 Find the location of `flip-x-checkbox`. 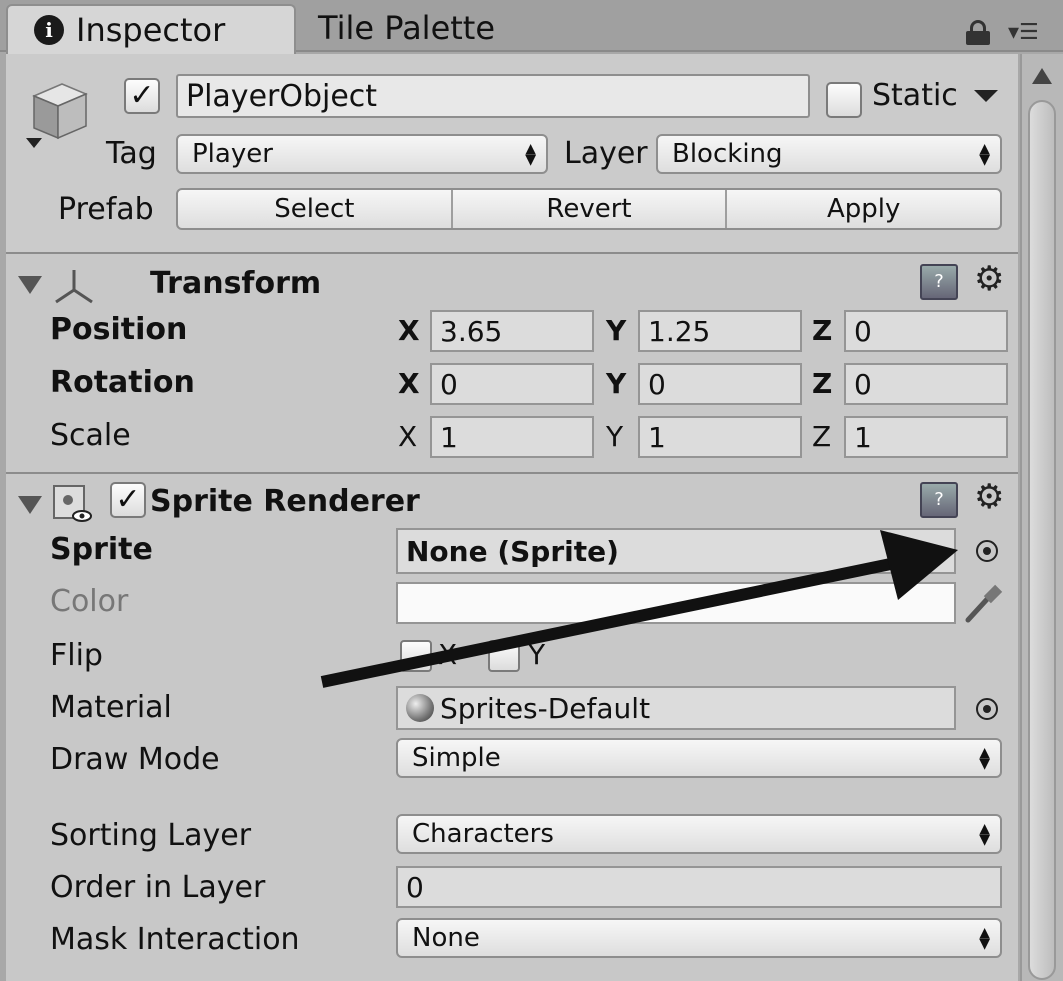

flip-x-checkbox is located at coordinates (416, 656).